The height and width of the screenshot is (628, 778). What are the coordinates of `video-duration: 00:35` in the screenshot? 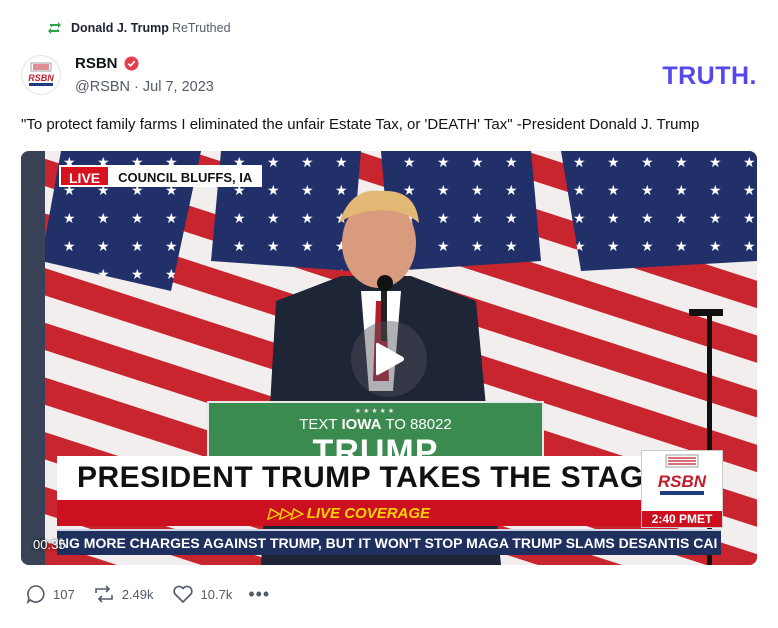 It's located at (49, 544).